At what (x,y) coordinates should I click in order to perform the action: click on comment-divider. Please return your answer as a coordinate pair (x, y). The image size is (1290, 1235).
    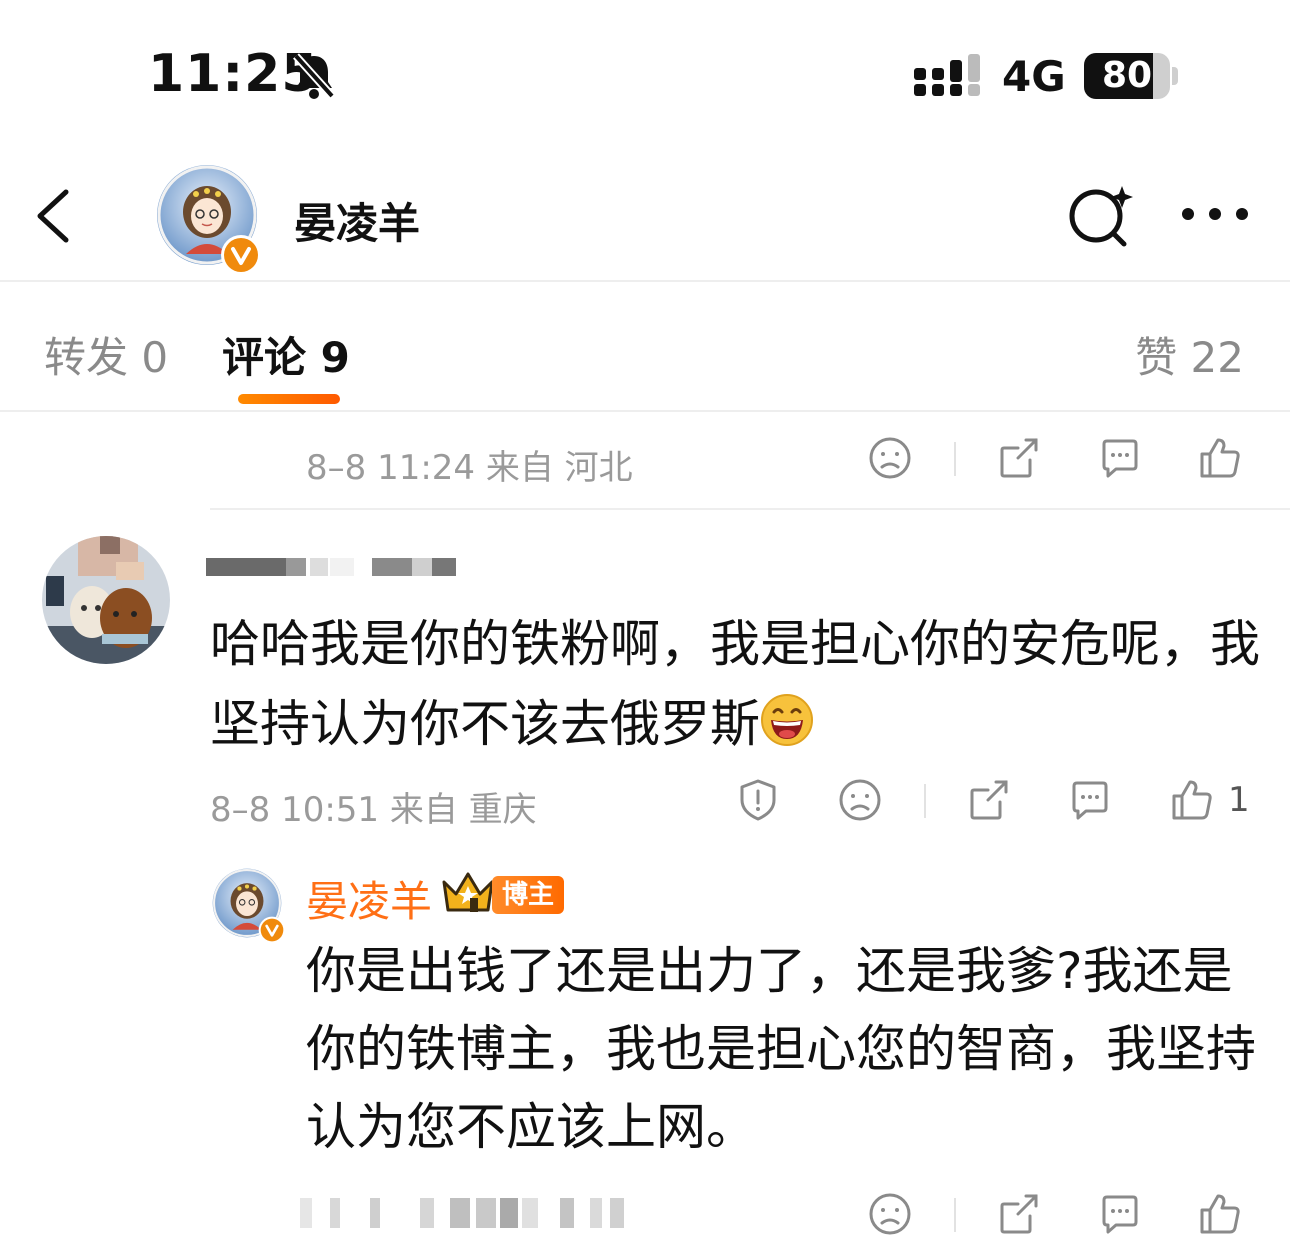
    Looking at the image, I should click on (750, 509).